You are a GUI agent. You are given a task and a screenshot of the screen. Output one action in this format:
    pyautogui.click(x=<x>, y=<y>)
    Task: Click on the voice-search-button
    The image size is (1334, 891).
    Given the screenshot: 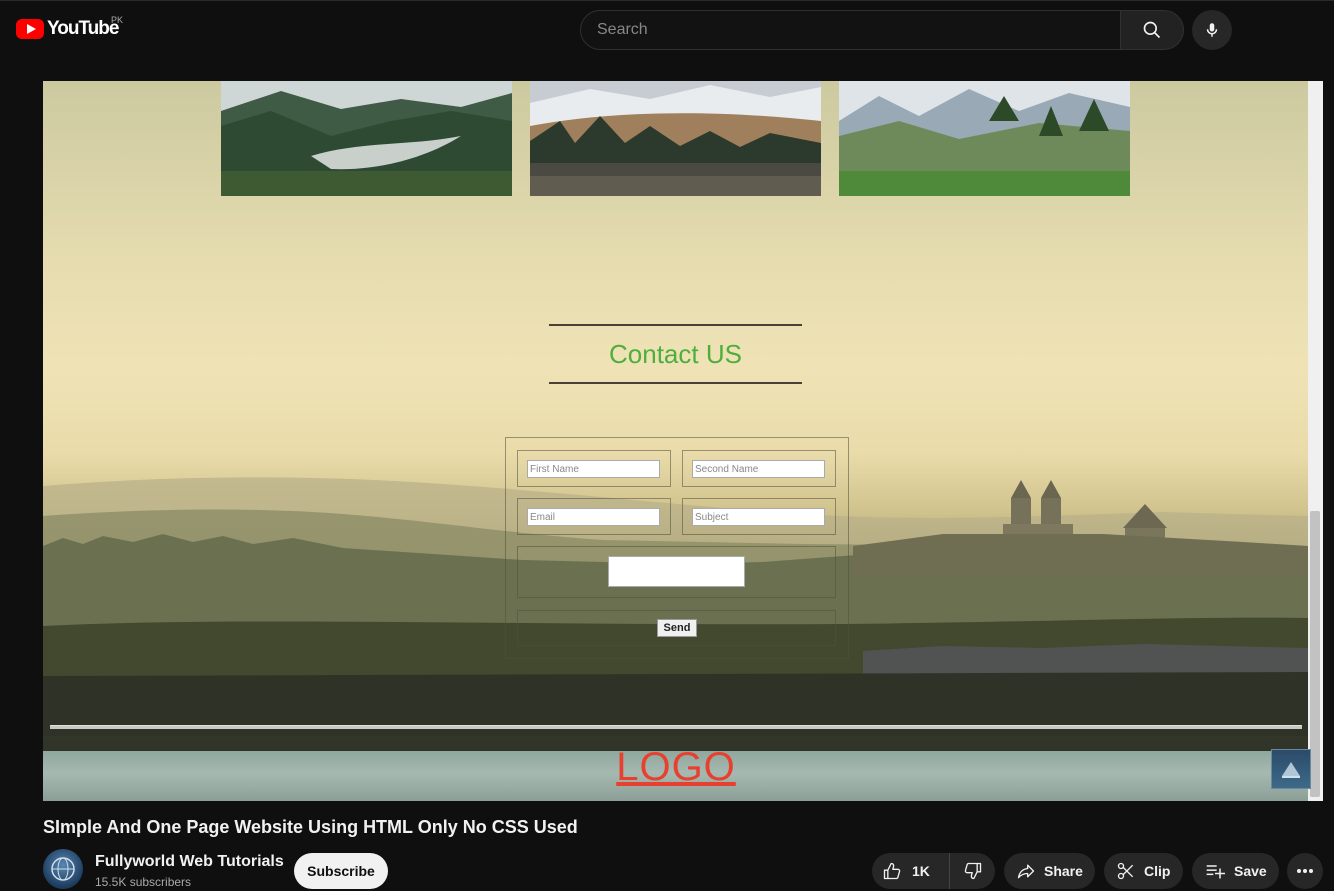 What is the action you would take?
    pyautogui.click(x=1212, y=30)
    